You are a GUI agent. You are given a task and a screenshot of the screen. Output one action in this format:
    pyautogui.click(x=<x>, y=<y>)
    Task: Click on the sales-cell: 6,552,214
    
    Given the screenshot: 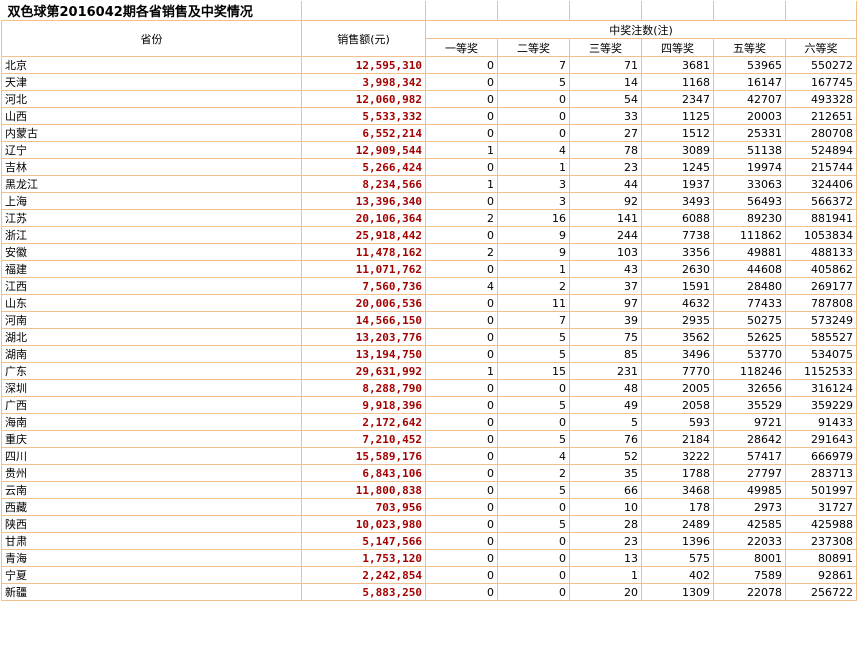 What is the action you would take?
    pyautogui.click(x=363, y=133)
    